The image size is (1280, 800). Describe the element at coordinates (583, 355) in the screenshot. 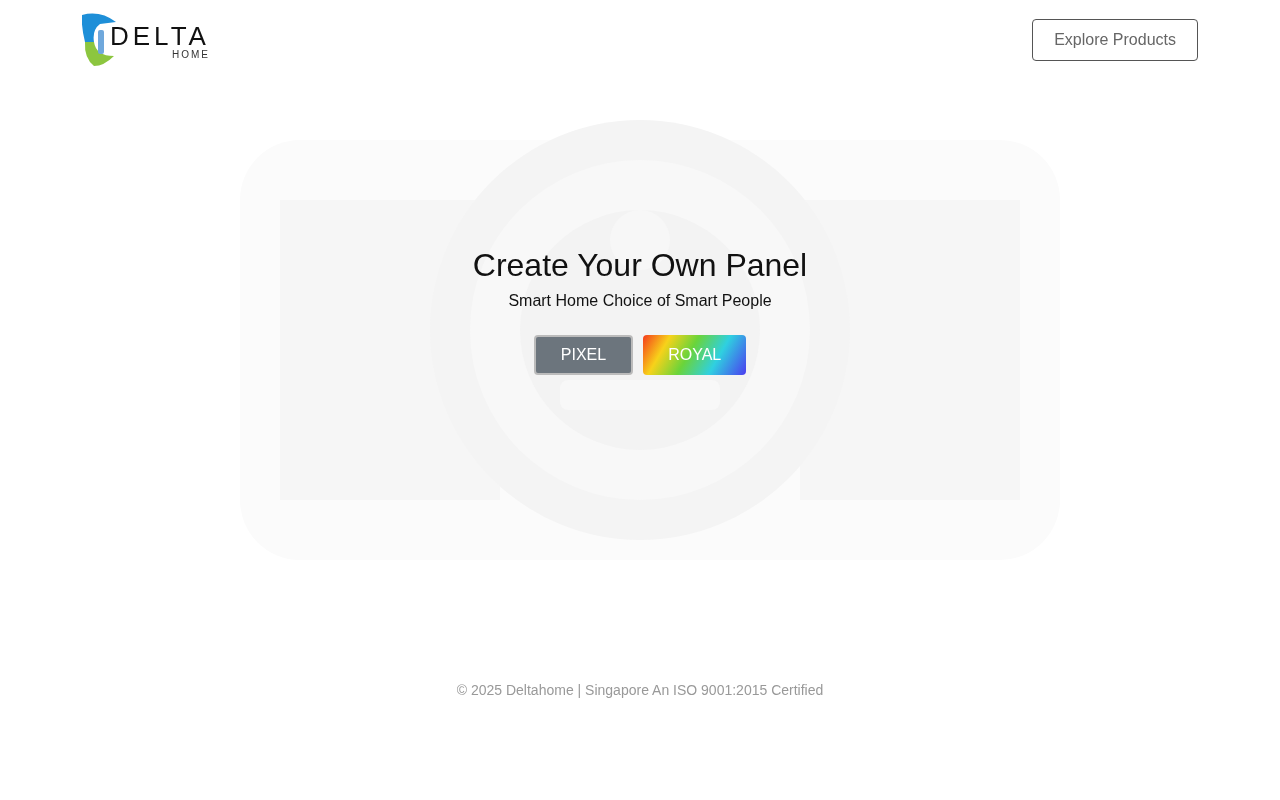

I see `panel-option-button: PIXEL` at that location.